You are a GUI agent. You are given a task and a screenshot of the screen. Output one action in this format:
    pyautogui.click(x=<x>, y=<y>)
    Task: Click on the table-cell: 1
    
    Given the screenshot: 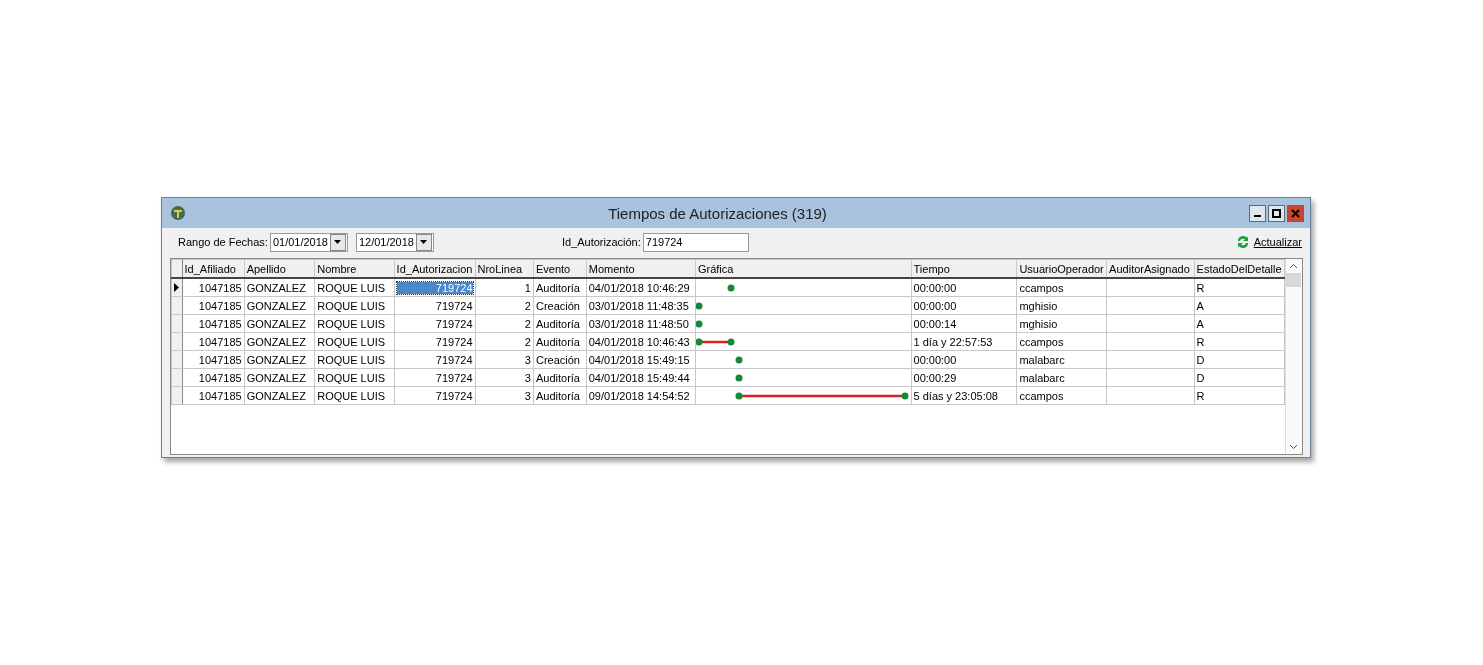 What is the action you would take?
    pyautogui.click(x=527, y=287)
    